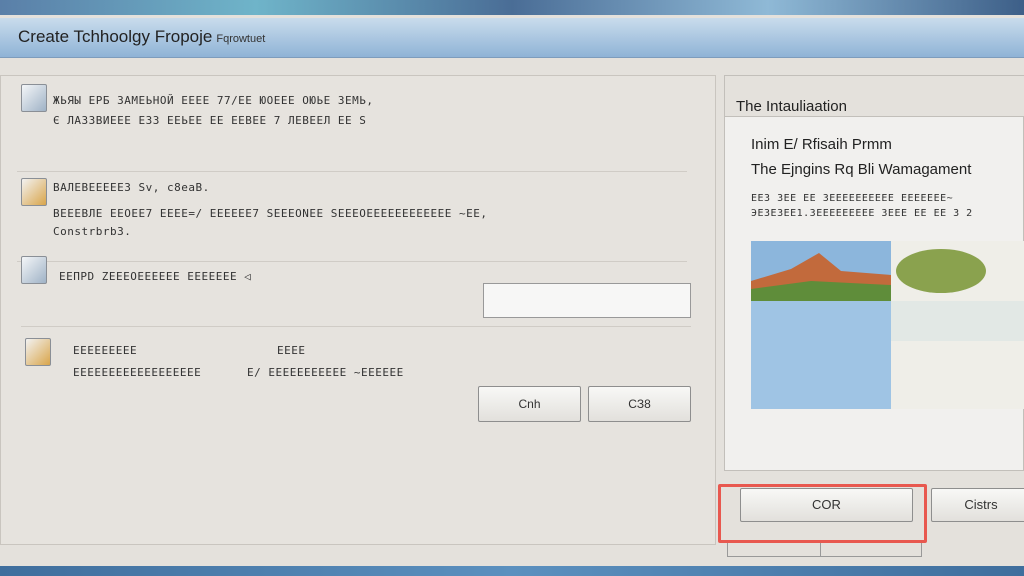 Image resolution: width=1024 pixels, height=576 pixels. What do you see at coordinates (639, 404) in the screenshot?
I see `left-button-2: CЗ8` at bounding box center [639, 404].